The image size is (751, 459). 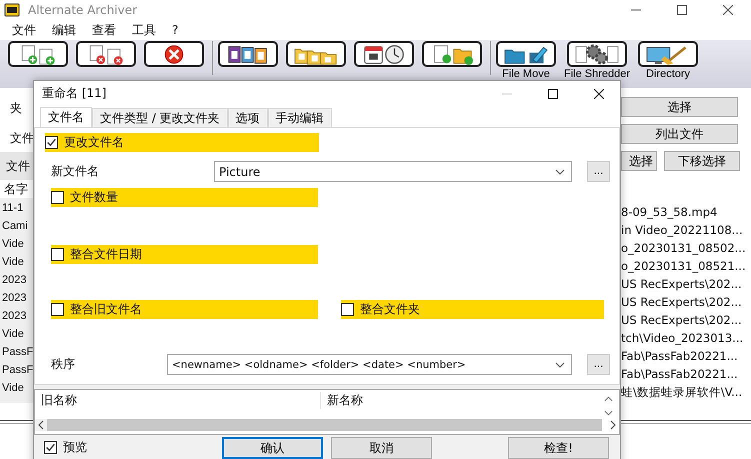 I want to click on order-combo-field: <newname> <oldname> <folder> <date> <number>, so click(x=369, y=364).